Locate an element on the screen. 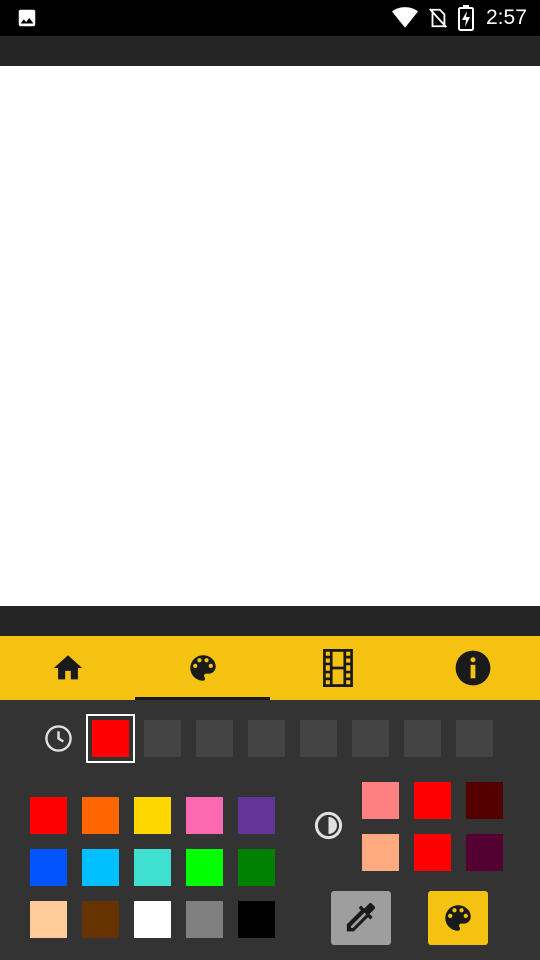  status-bar: 2:57 is located at coordinates (270, 18).